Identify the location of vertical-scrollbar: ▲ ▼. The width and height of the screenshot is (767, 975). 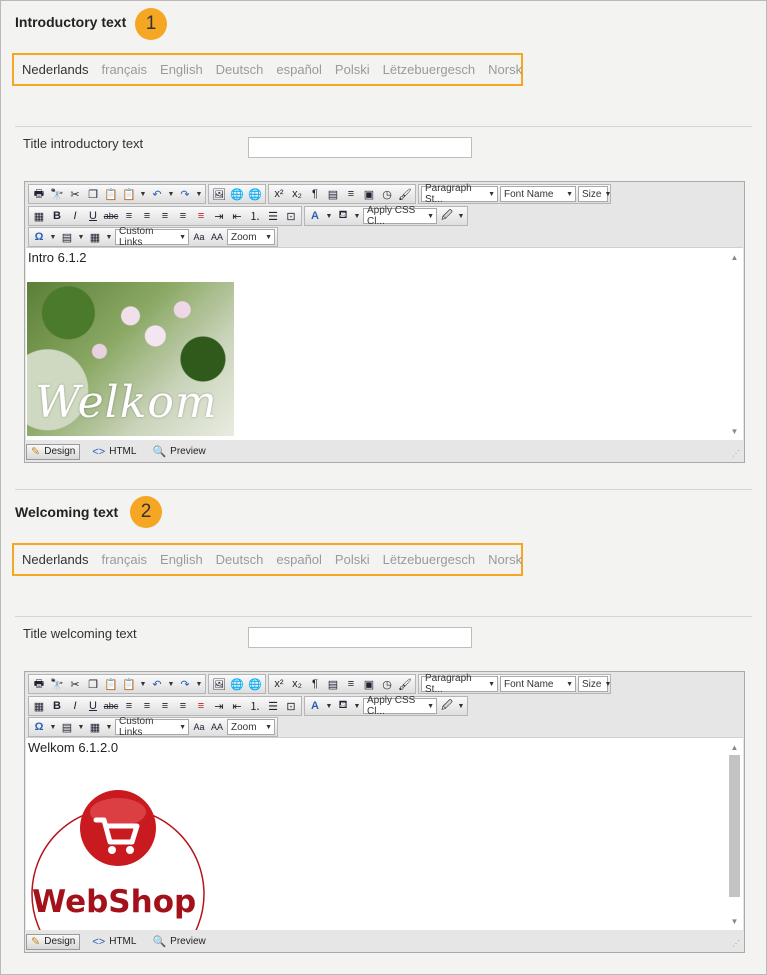
(734, 344).